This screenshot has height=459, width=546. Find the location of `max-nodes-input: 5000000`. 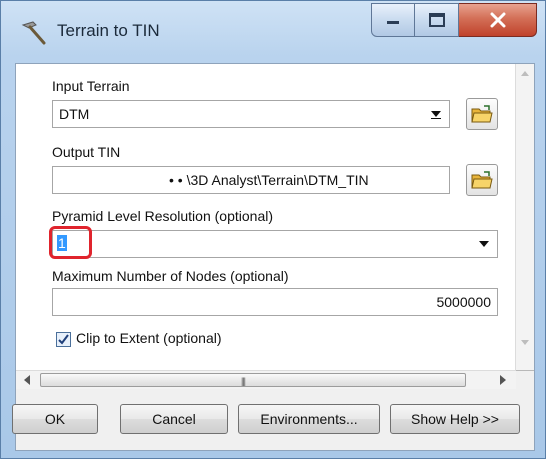

max-nodes-input: 5000000 is located at coordinates (275, 302).